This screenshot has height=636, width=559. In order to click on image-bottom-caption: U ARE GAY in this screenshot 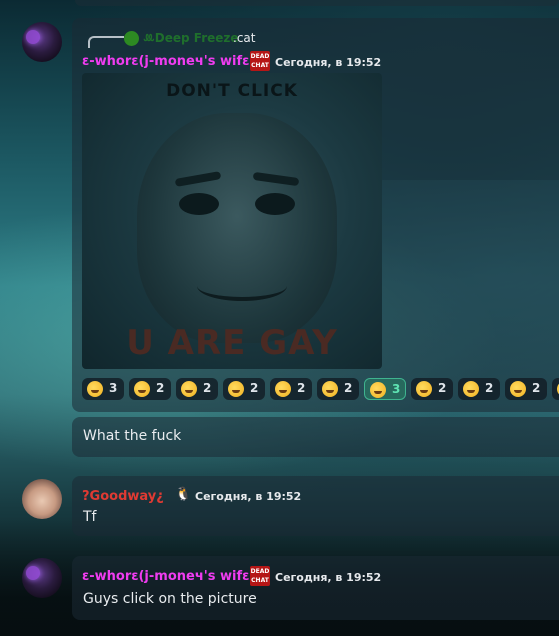, I will do `click(232, 343)`.